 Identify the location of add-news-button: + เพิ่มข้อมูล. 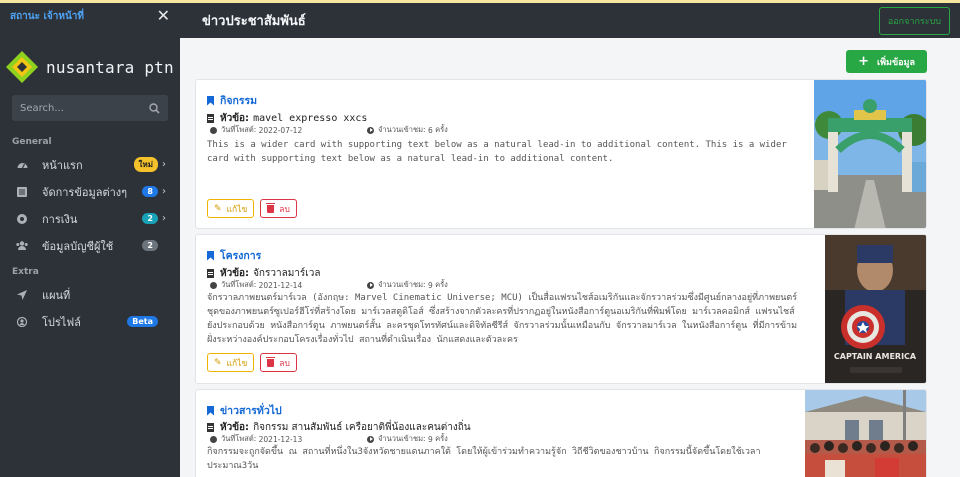
(886, 61).